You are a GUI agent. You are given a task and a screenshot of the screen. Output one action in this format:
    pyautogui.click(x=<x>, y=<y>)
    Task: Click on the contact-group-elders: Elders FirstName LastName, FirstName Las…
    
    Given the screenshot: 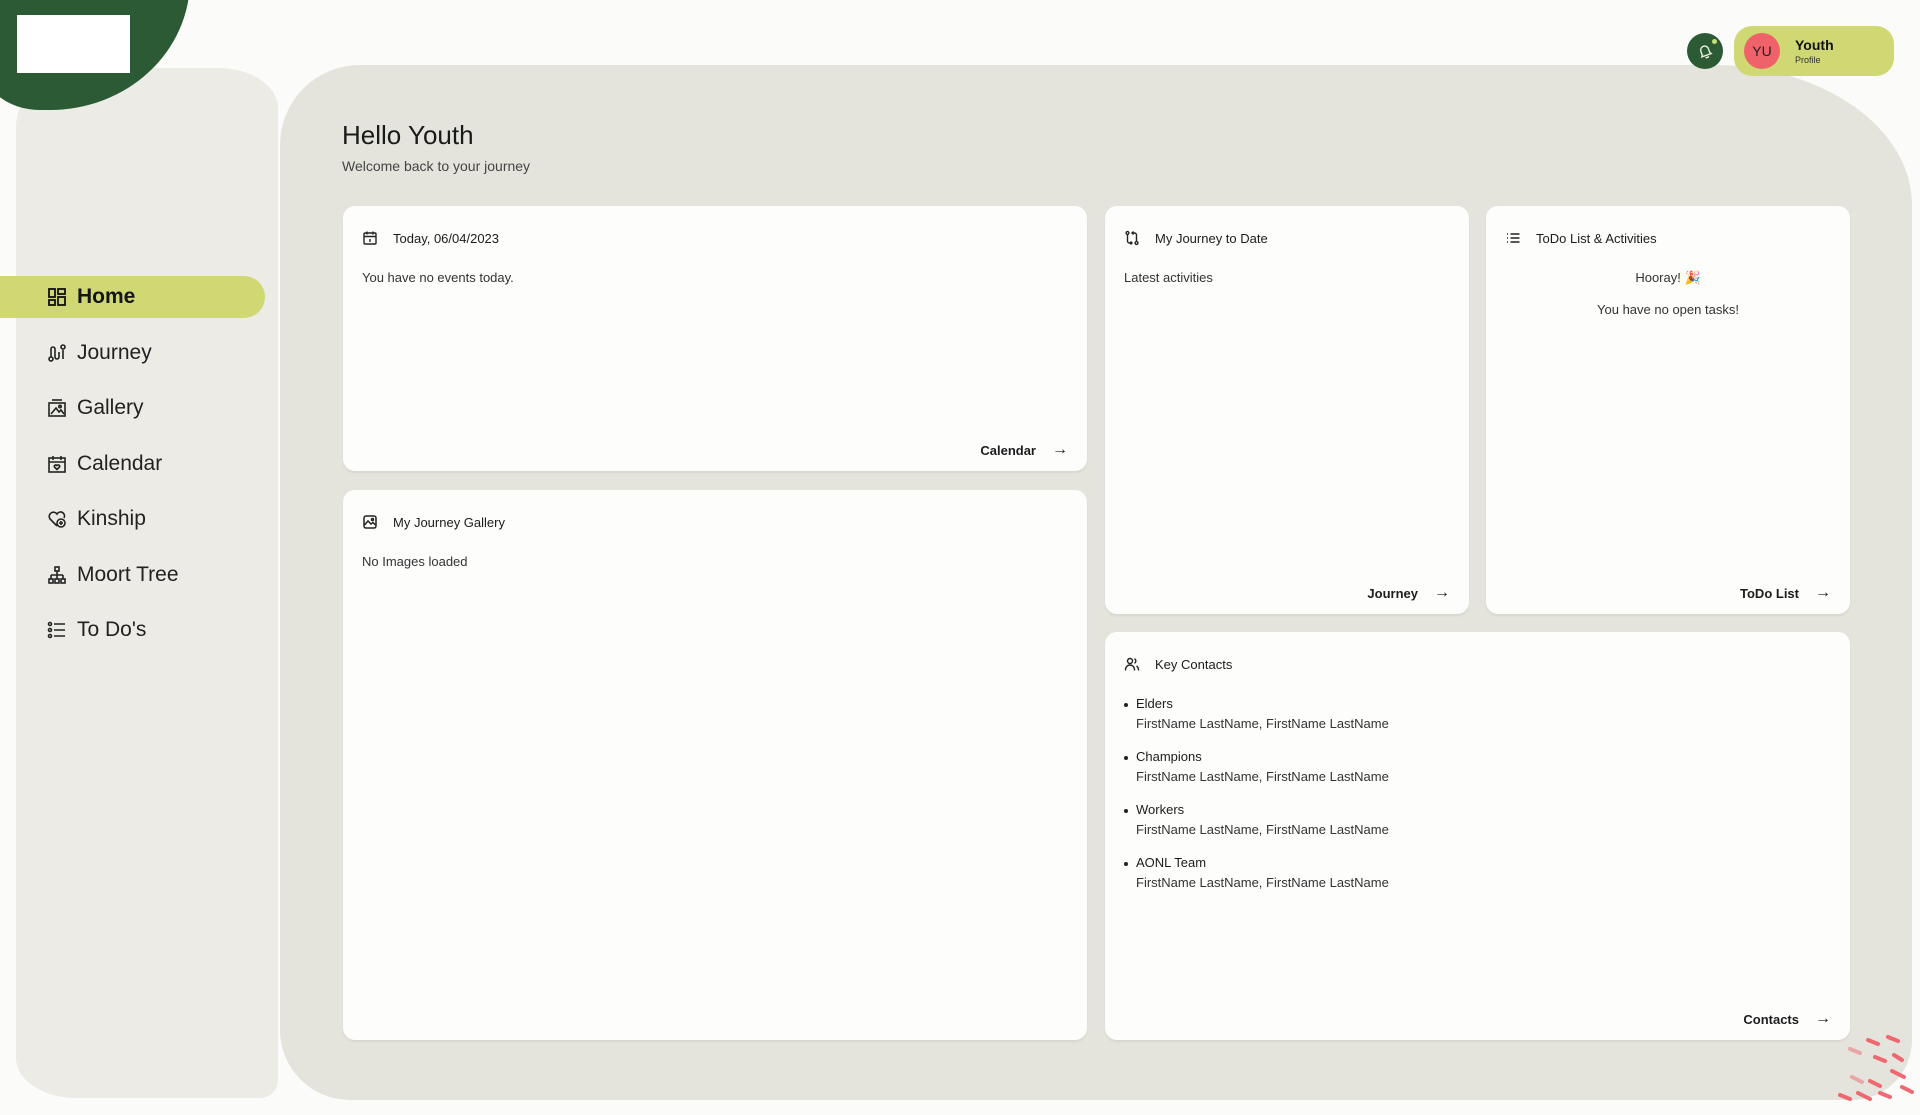 What is the action you would take?
    pyautogui.click(x=1256, y=713)
    